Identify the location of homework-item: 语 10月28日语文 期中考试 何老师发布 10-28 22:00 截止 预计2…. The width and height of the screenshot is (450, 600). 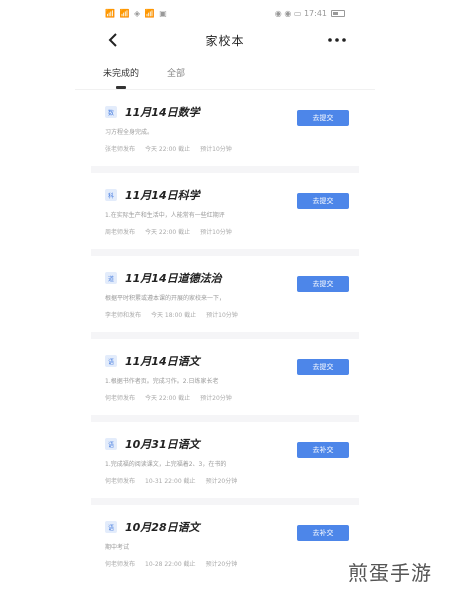
(225, 546).